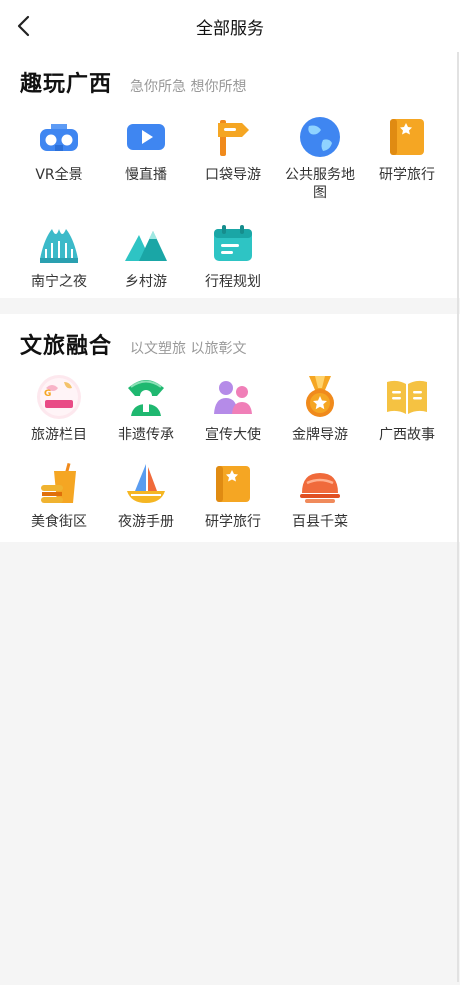 This screenshot has width=460, height=985. I want to click on service-label: 南宁之夜, so click(59, 282).